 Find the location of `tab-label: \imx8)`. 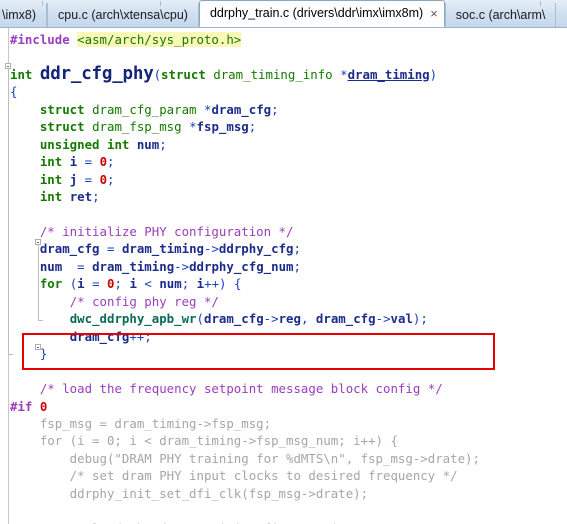

tab-label: \imx8) is located at coordinates (19, 15).